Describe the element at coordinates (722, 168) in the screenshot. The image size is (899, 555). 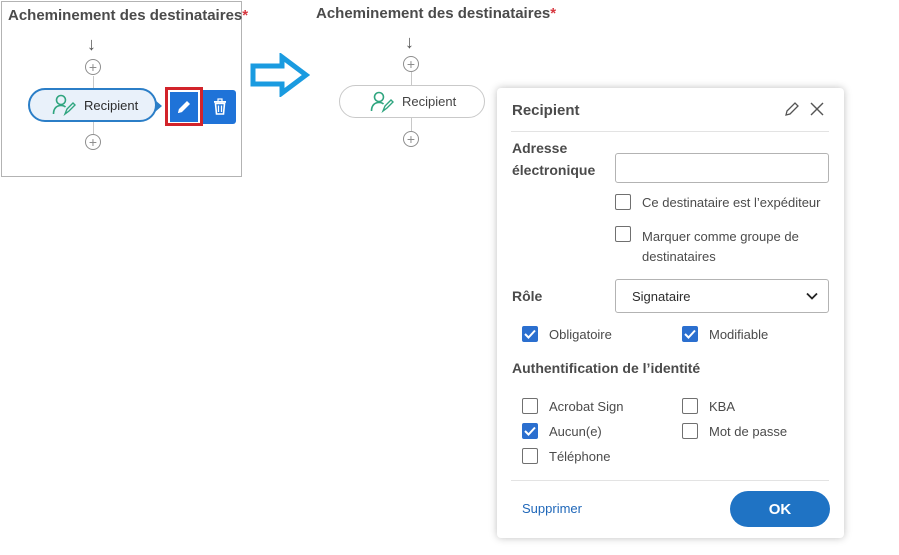
I see `email-field` at that location.